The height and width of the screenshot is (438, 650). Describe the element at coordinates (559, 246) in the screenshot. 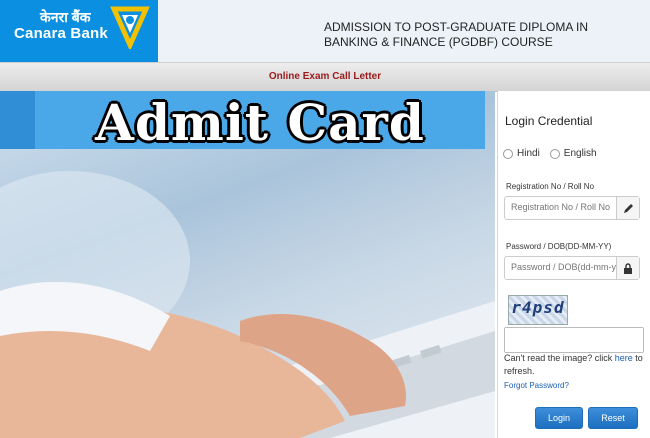

I see `password-label: Password / DOB(DD-MM-YY)` at that location.